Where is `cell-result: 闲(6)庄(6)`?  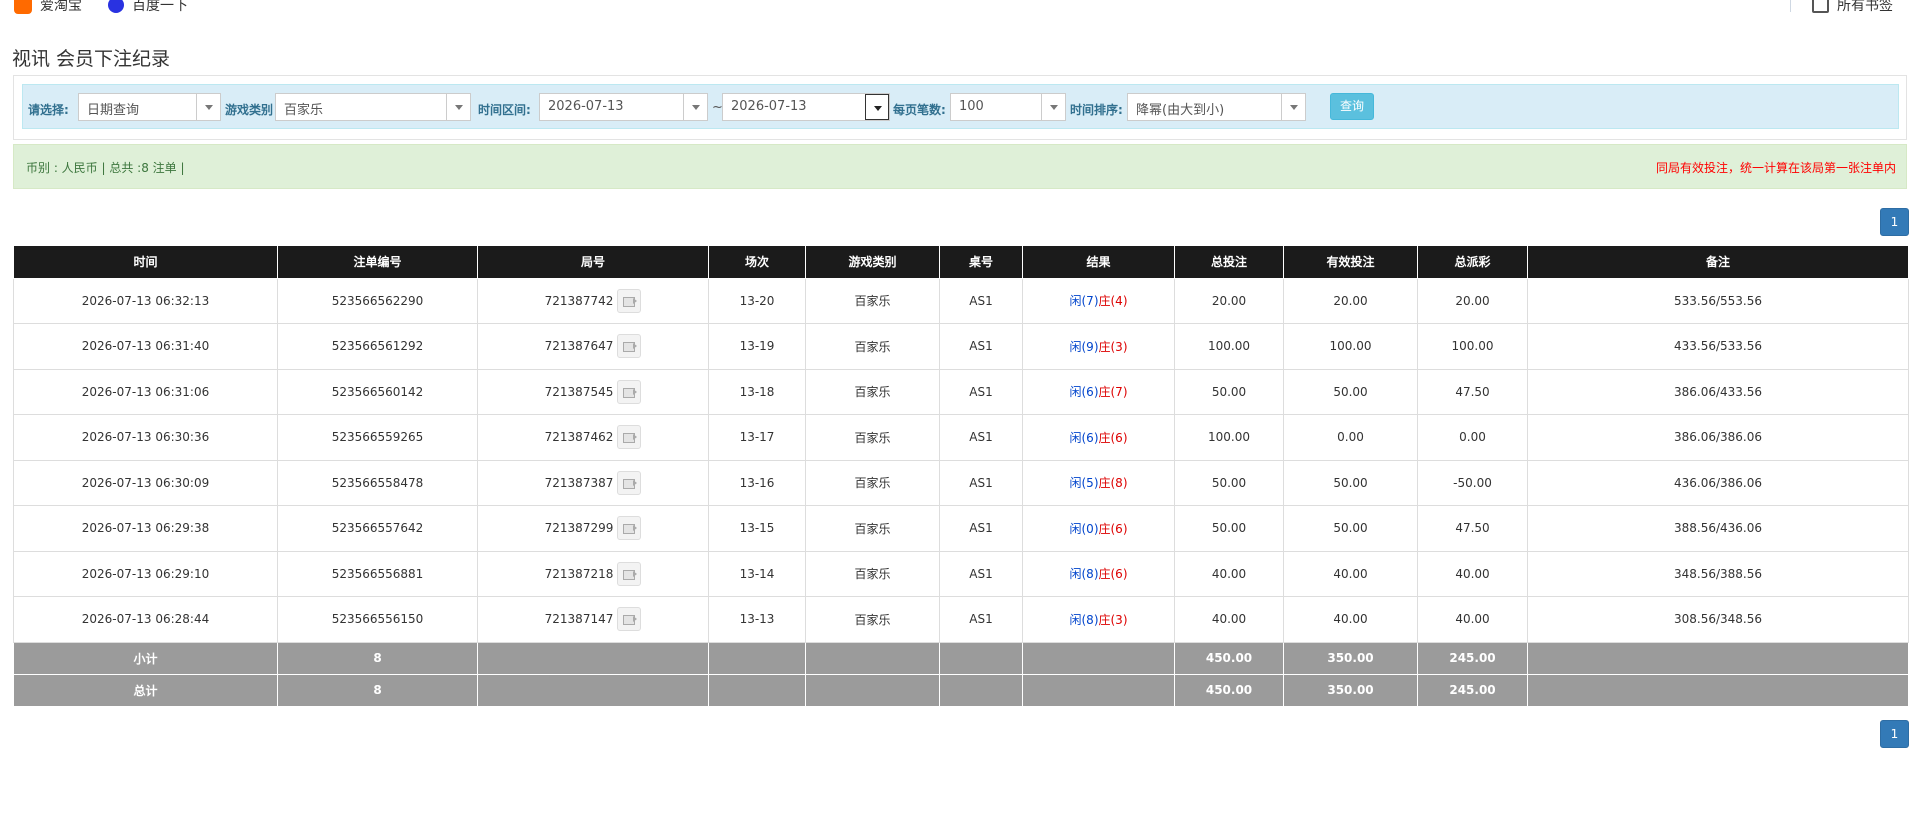 cell-result: 闲(6)庄(6) is located at coordinates (1098, 437).